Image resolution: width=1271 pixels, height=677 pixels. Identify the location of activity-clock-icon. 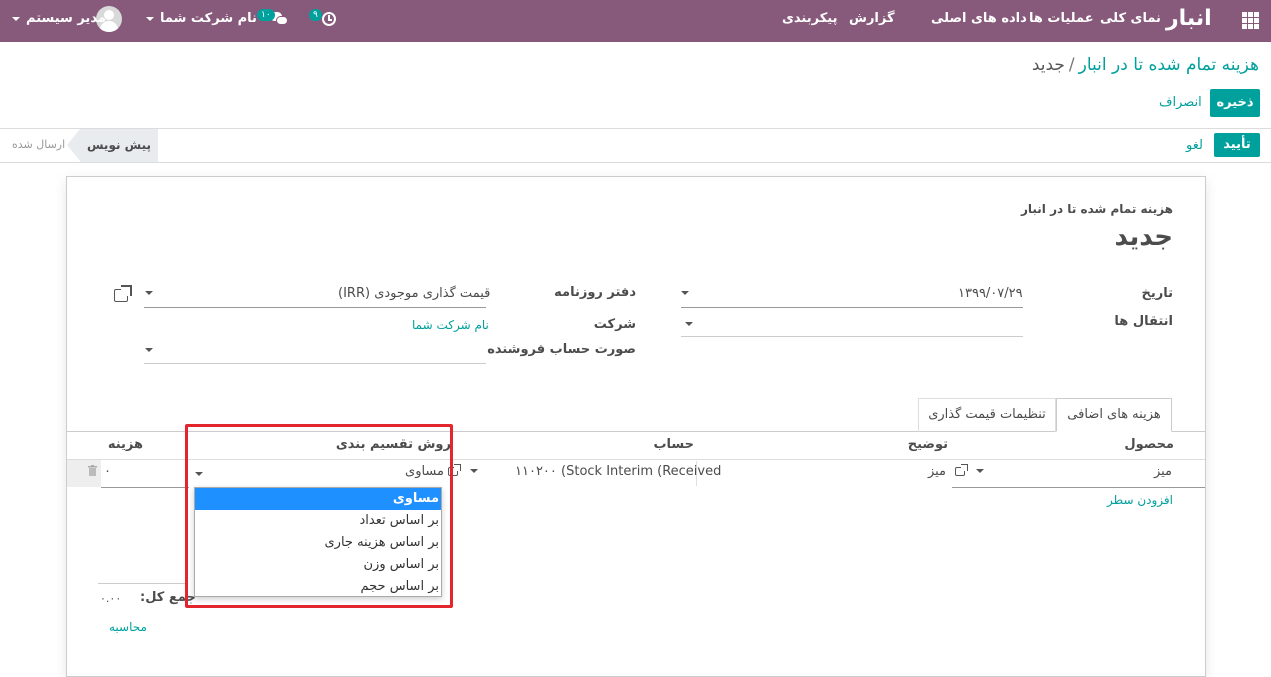
(329, 19).